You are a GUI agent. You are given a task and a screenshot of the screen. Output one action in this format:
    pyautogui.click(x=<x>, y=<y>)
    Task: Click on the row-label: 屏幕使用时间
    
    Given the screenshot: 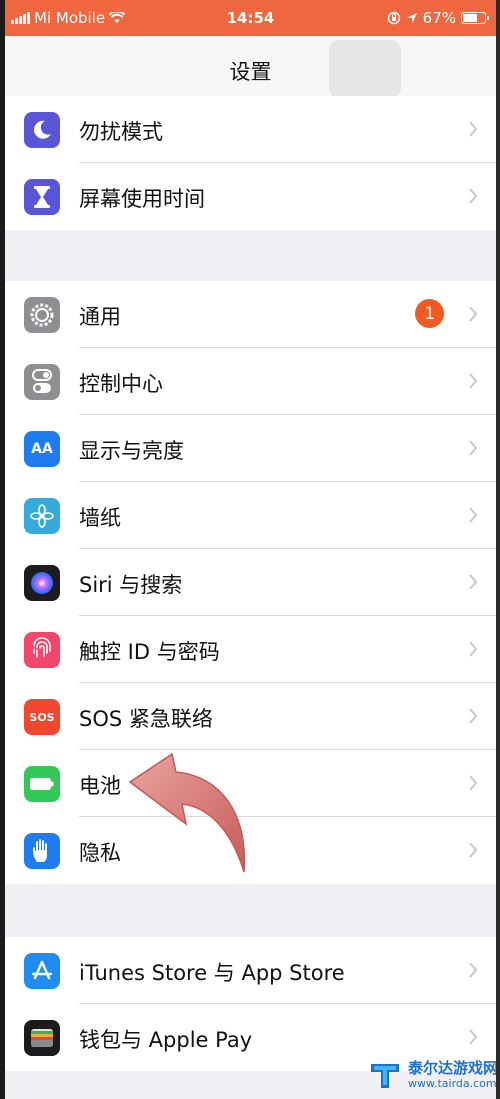 What is the action you would take?
    pyautogui.click(x=142, y=199)
    